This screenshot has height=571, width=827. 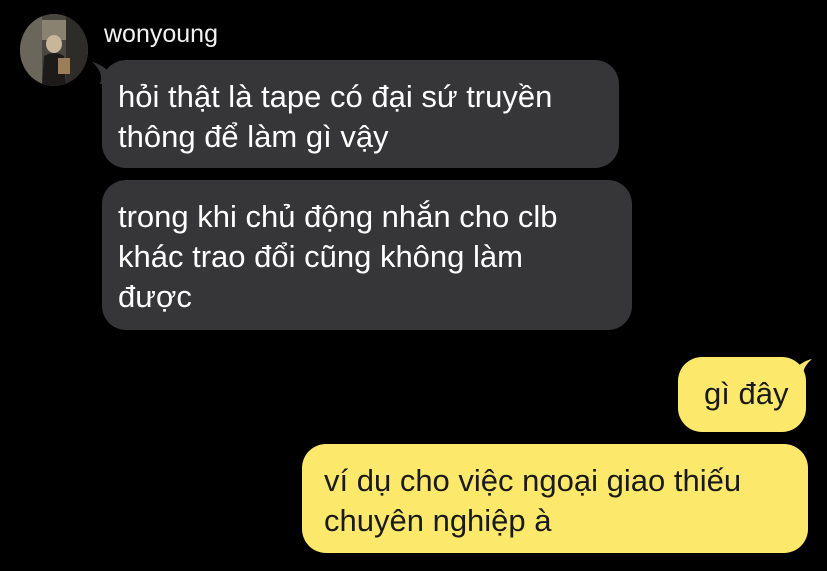 What do you see at coordinates (533, 480) in the screenshot?
I see `message-line: ví dụ cho việc ngoại giao thiếu` at bounding box center [533, 480].